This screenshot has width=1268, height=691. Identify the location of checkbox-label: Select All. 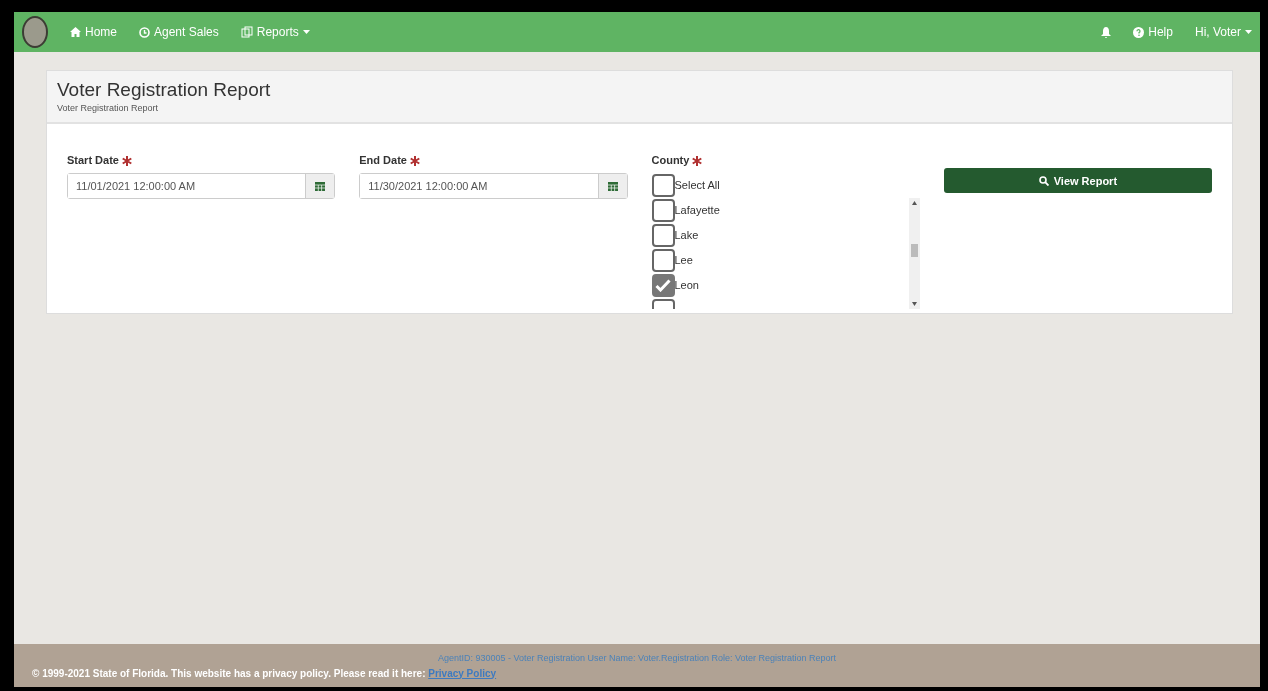
(697, 186).